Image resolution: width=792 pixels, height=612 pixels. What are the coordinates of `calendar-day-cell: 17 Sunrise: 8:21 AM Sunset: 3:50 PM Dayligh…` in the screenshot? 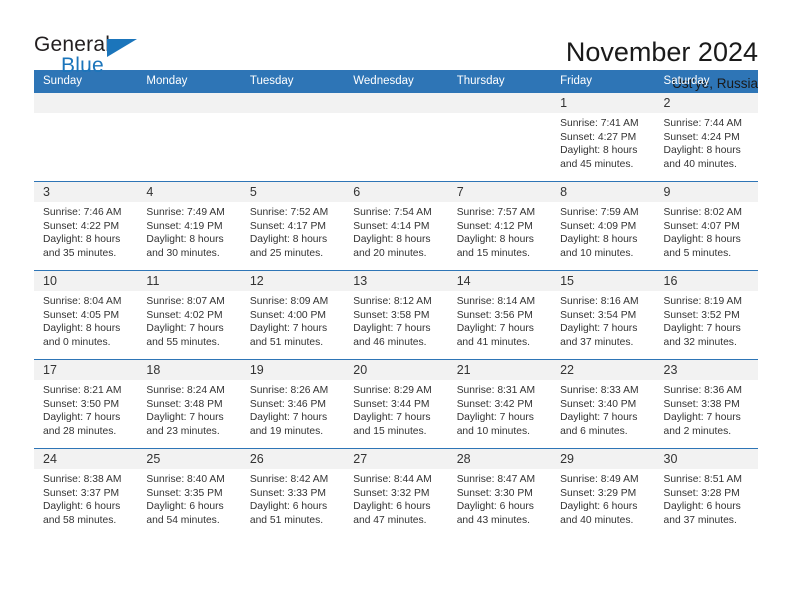 It's located at (86, 404).